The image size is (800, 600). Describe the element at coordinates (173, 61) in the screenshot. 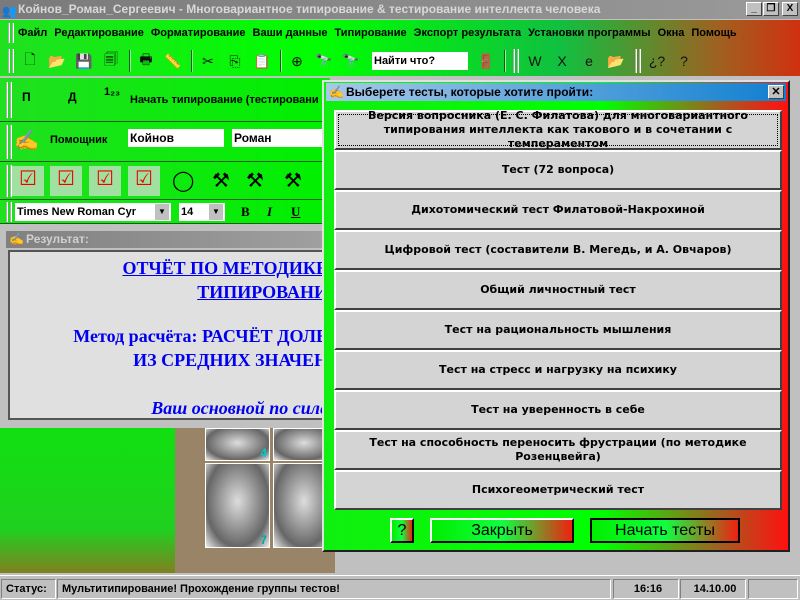

I see `ruler-icon: 📏` at that location.